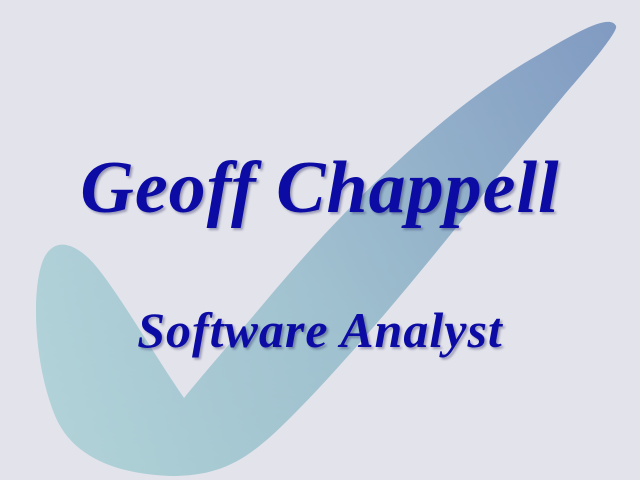 The height and width of the screenshot is (480, 640). I want to click on page-subtitle: Software Analyst, so click(320, 330).